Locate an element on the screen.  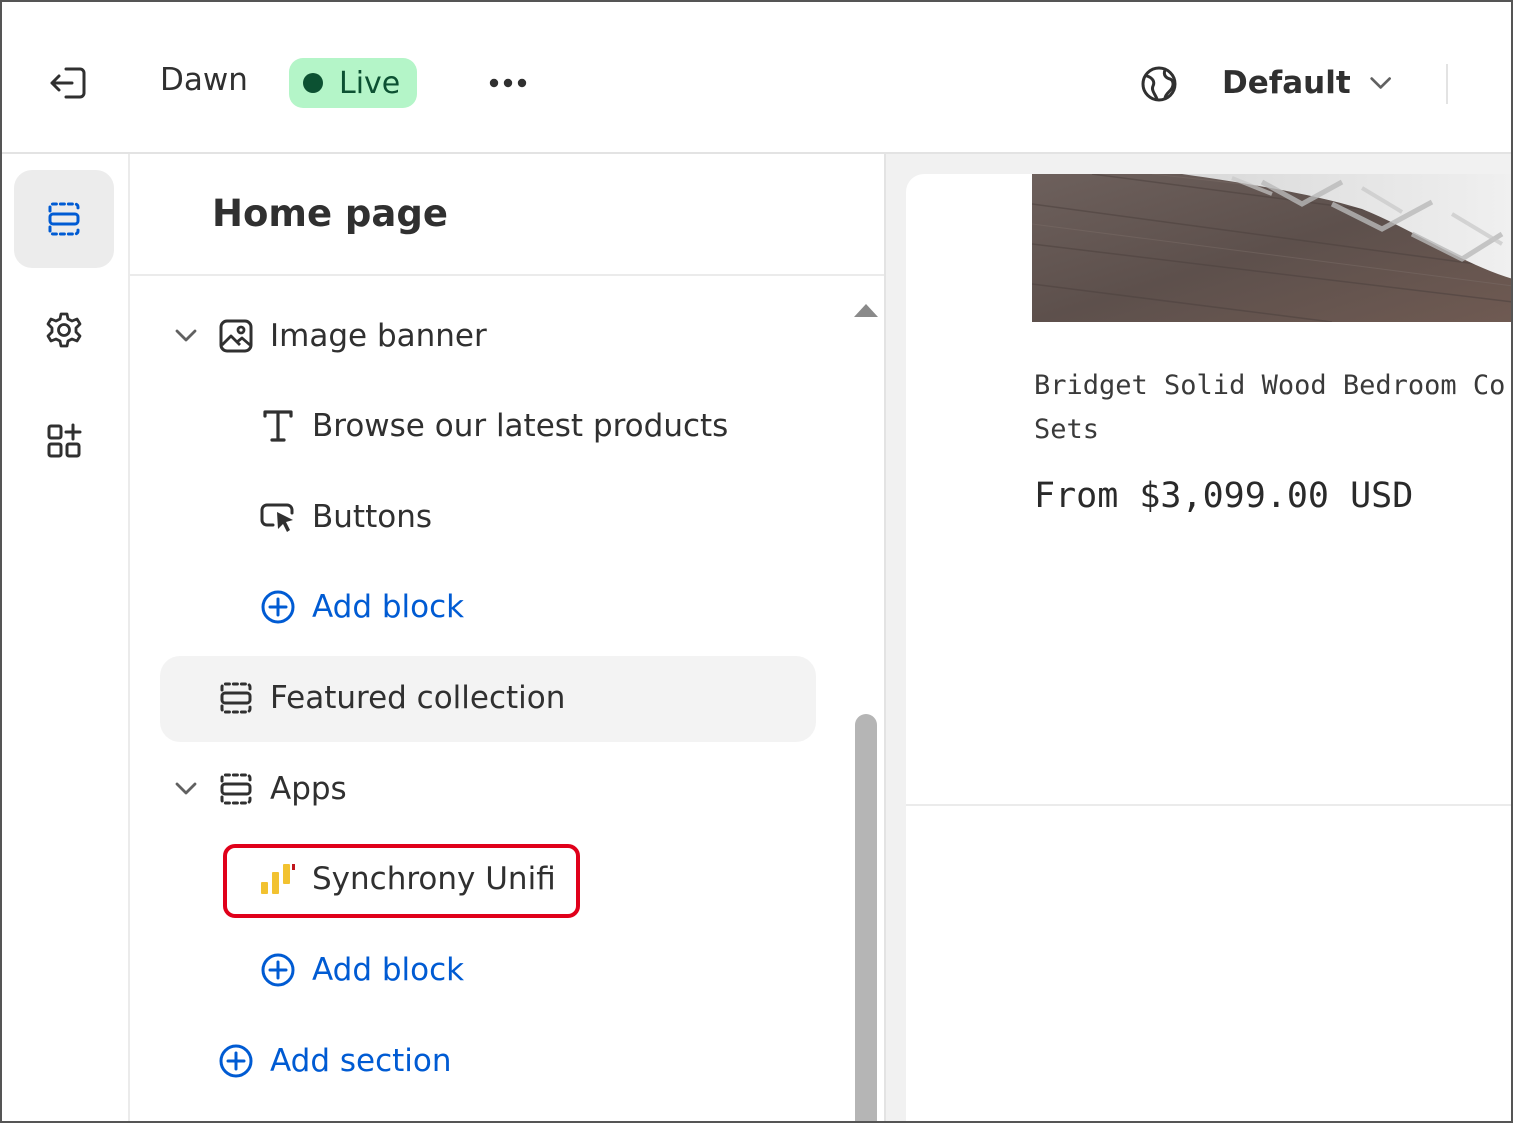
section-label: Image banner is located at coordinates (378, 336).